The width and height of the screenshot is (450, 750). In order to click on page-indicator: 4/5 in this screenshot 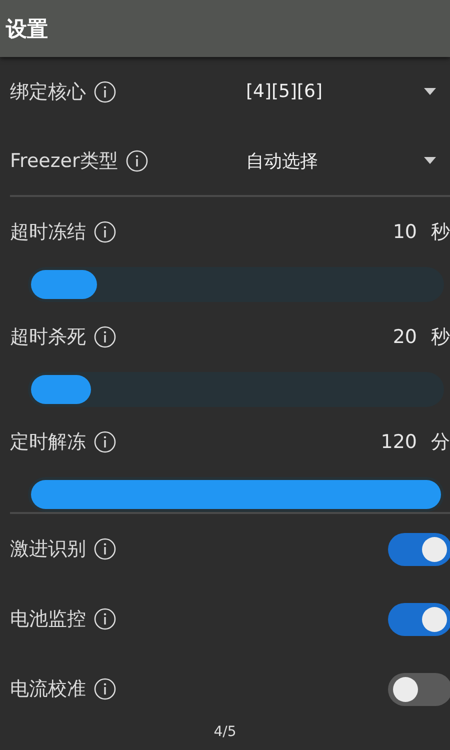, I will do `click(225, 732)`.